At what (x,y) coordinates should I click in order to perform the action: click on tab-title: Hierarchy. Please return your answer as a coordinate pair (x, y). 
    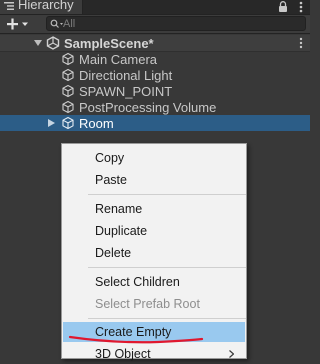
    Looking at the image, I should click on (46, 6).